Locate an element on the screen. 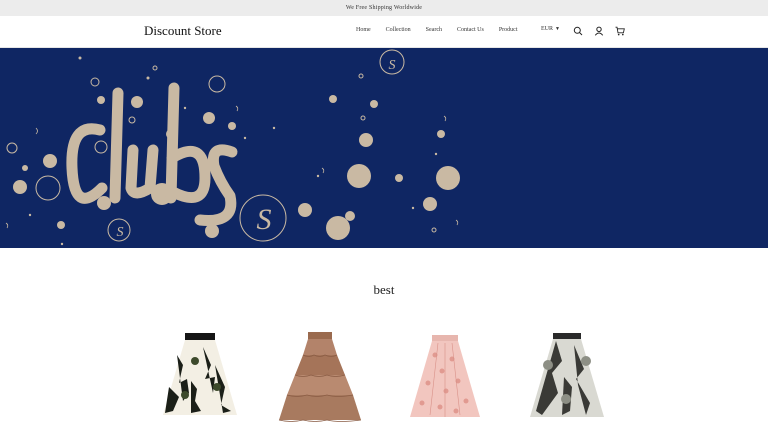 Image resolution: width=768 pixels, height=432 pixels. brand-logo: Discount Store is located at coordinates (183, 31).